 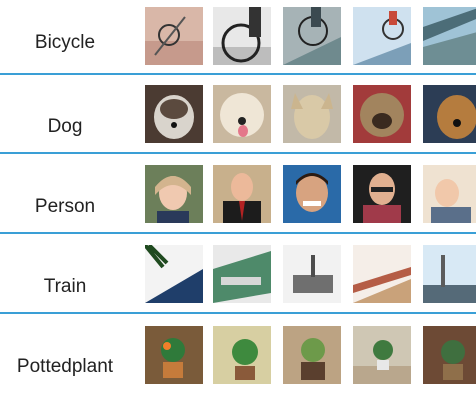 I want to click on category-label: Bicycle, so click(x=65, y=42).